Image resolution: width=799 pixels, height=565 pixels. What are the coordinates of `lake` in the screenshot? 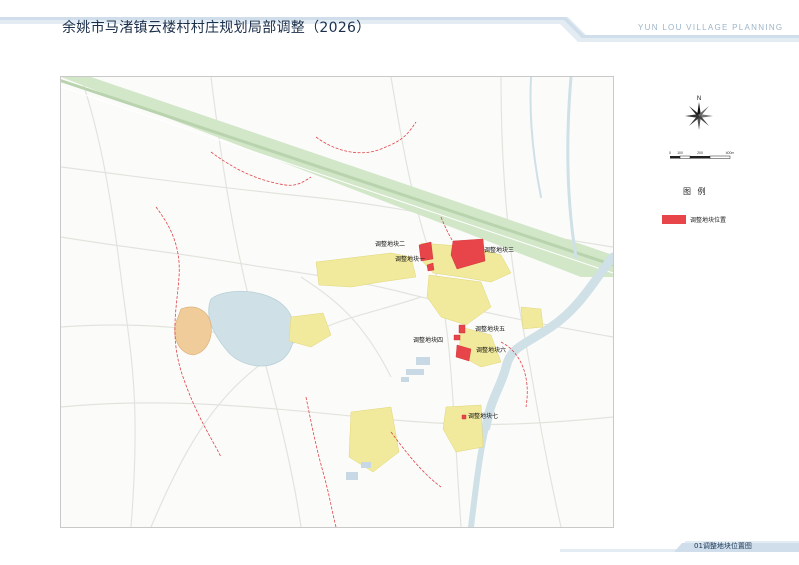 It's located at (251, 328).